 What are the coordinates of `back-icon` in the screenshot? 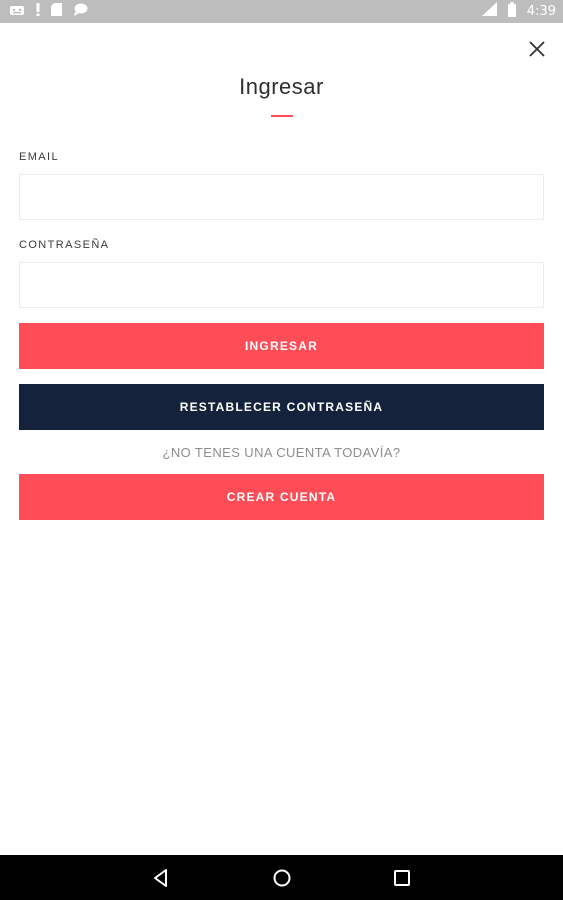 It's located at (160, 878).